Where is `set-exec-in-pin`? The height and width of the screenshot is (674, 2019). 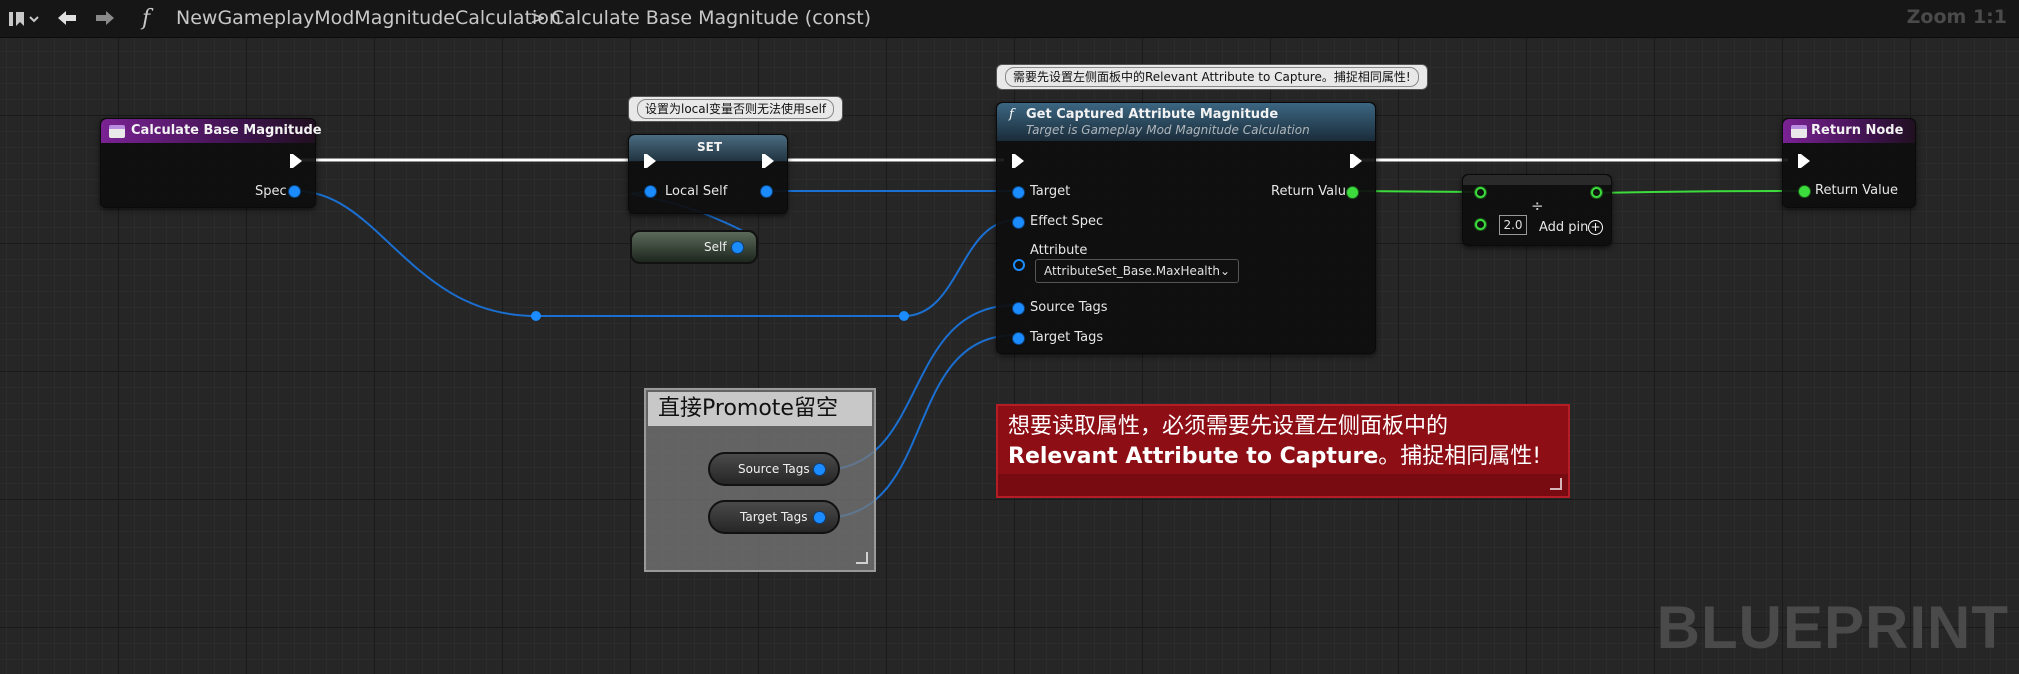
set-exec-in-pin is located at coordinates (650, 161).